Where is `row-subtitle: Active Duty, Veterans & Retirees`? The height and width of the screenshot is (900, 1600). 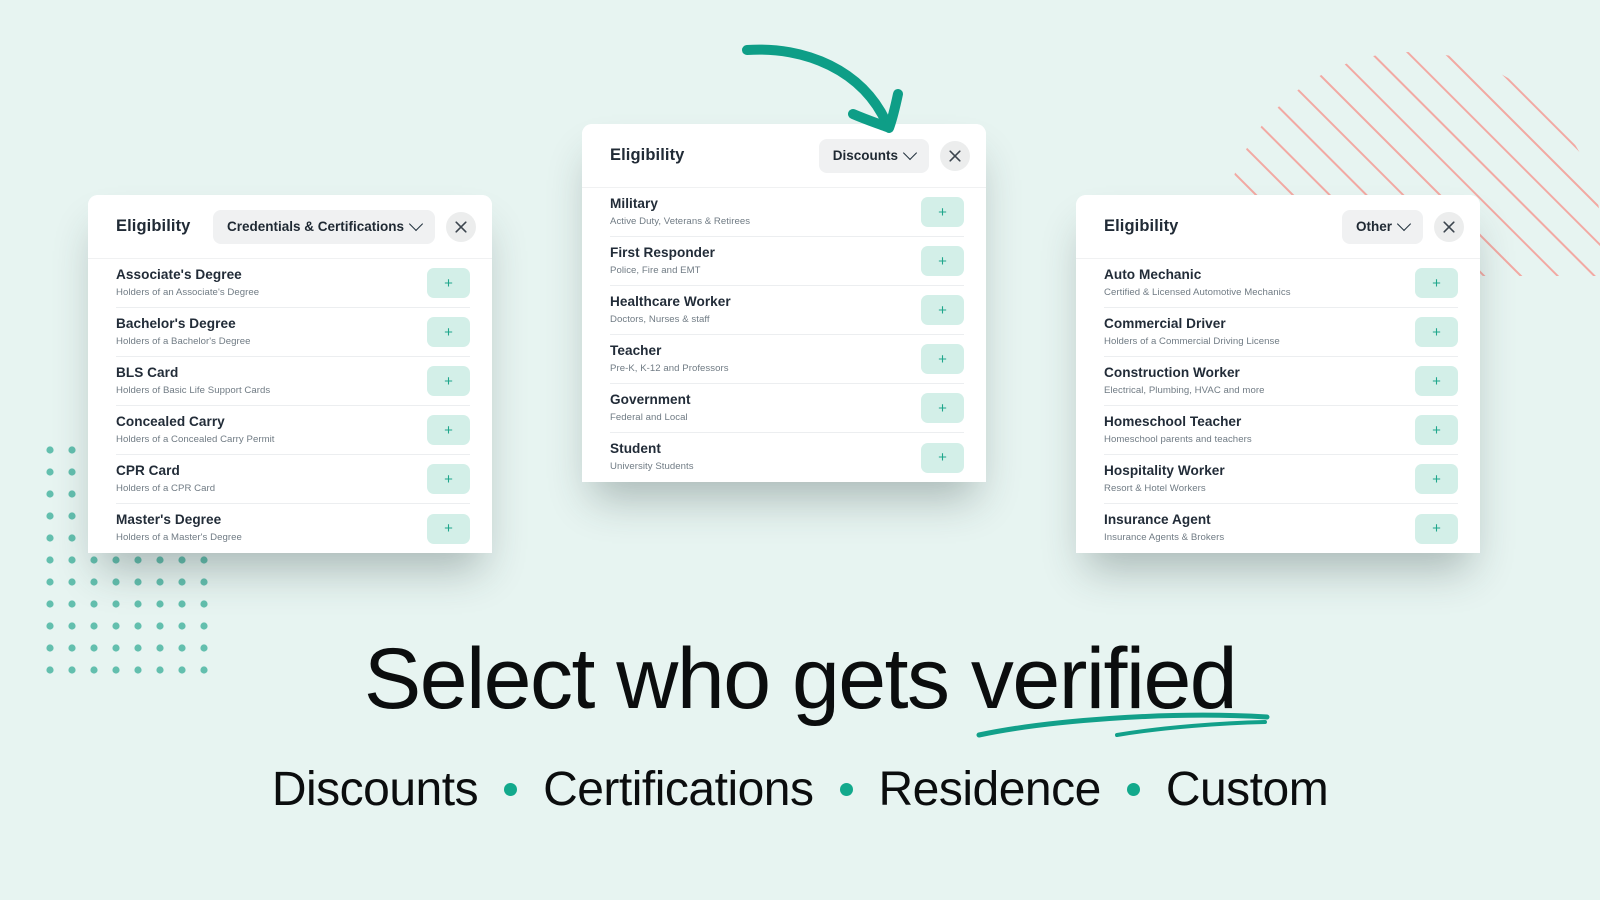
row-subtitle: Active Duty, Veterans & Retirees is located at coordinates (680, 221).